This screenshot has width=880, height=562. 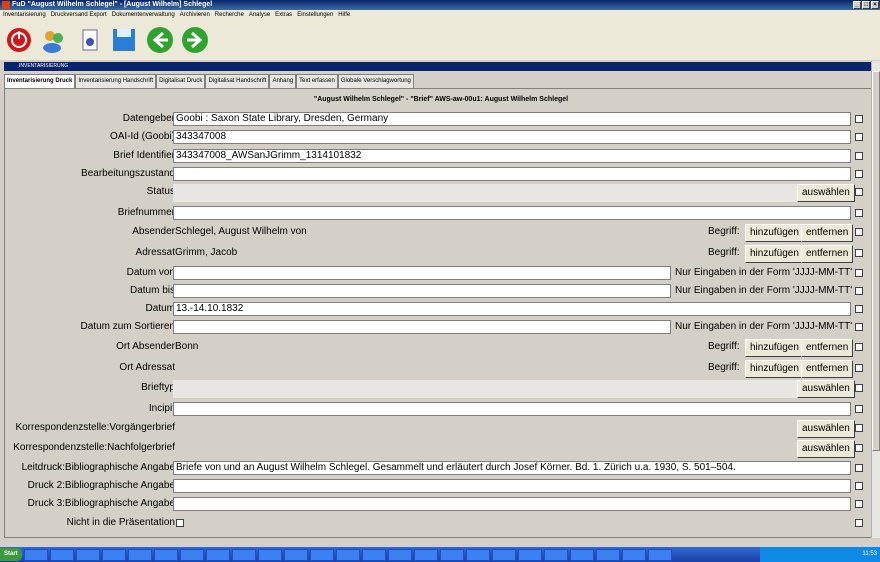 What do you see at coordinates (422, 273) in the screenshot?
I see `datum-von-input` at bounding box center [422, 273].